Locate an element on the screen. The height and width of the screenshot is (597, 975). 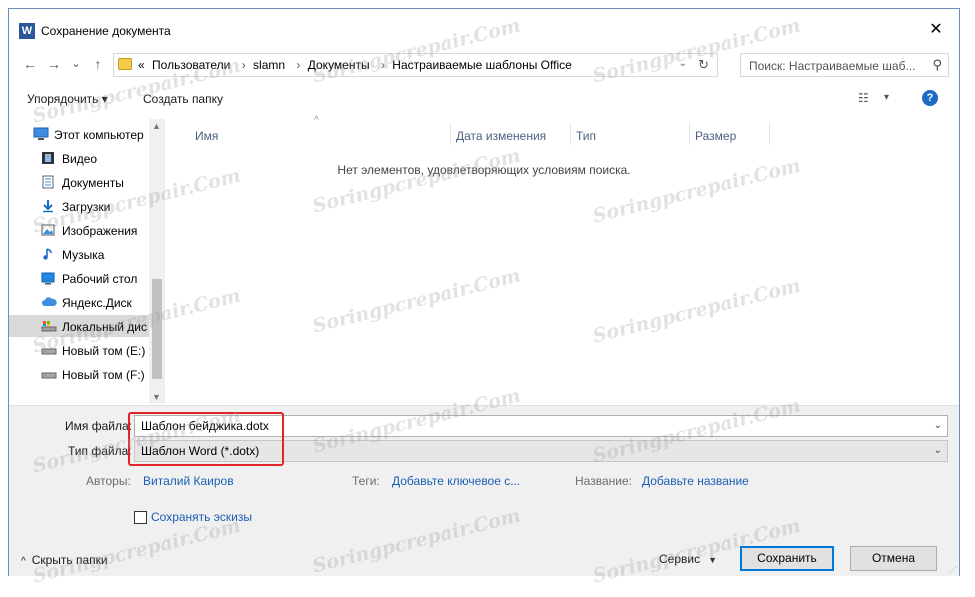
up-arrow-icon: ↑ is located at coordinates (98, 64).